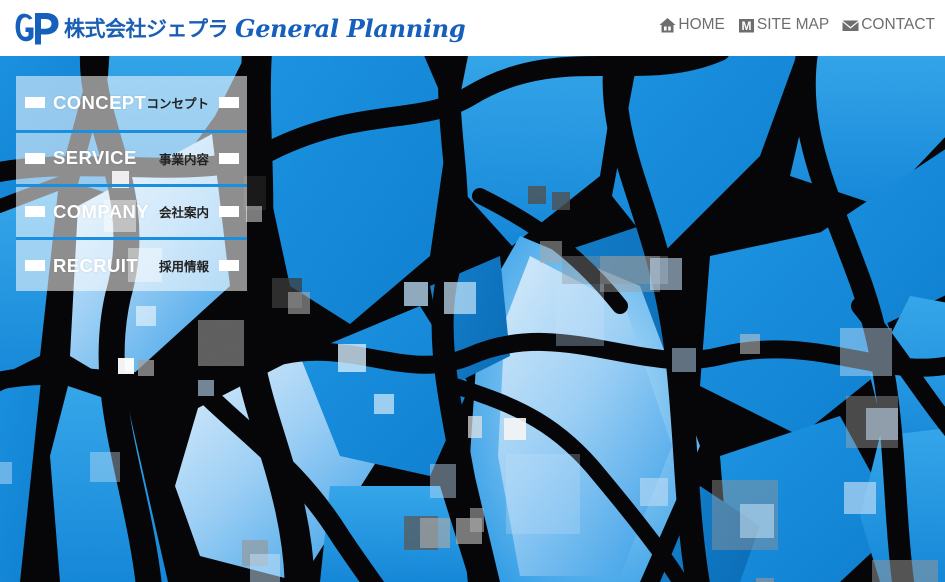 The image size is (945, 582). Describe the element at coordinates (183, 159) in the screenshot. I see `menu-item-label-jp: 事業内容` at that location.